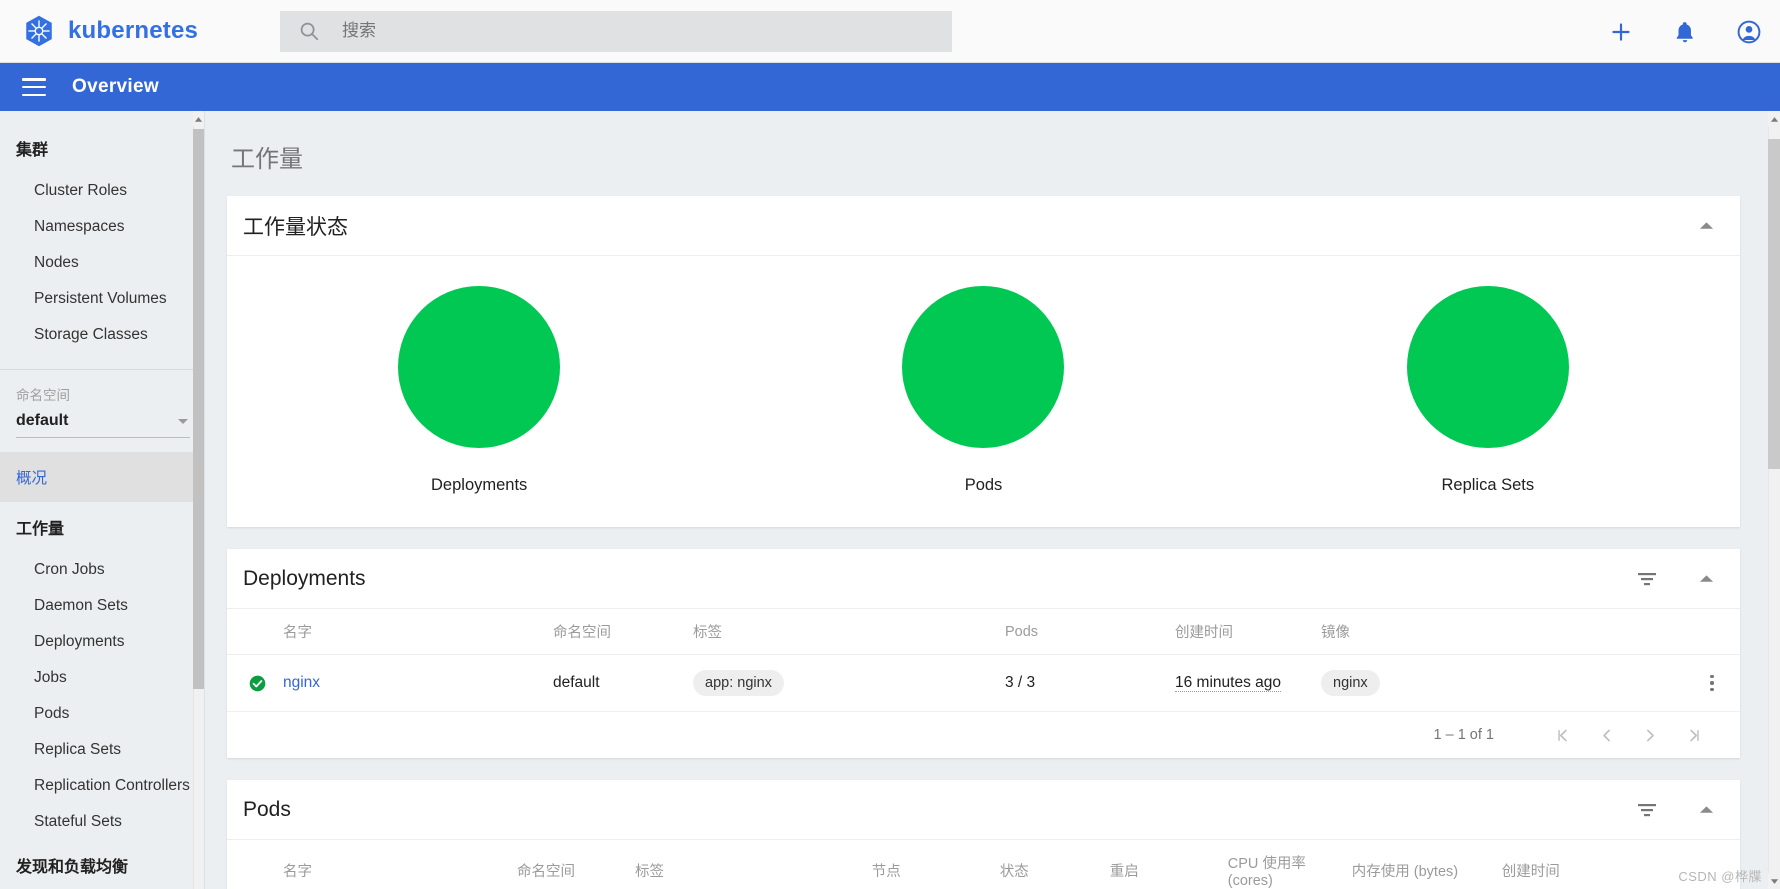 The image size is (1780, 889). Describe the element at coordinates (1350, 683) in the screenshot. I see `deployment-image-chip: nginx` at that location.